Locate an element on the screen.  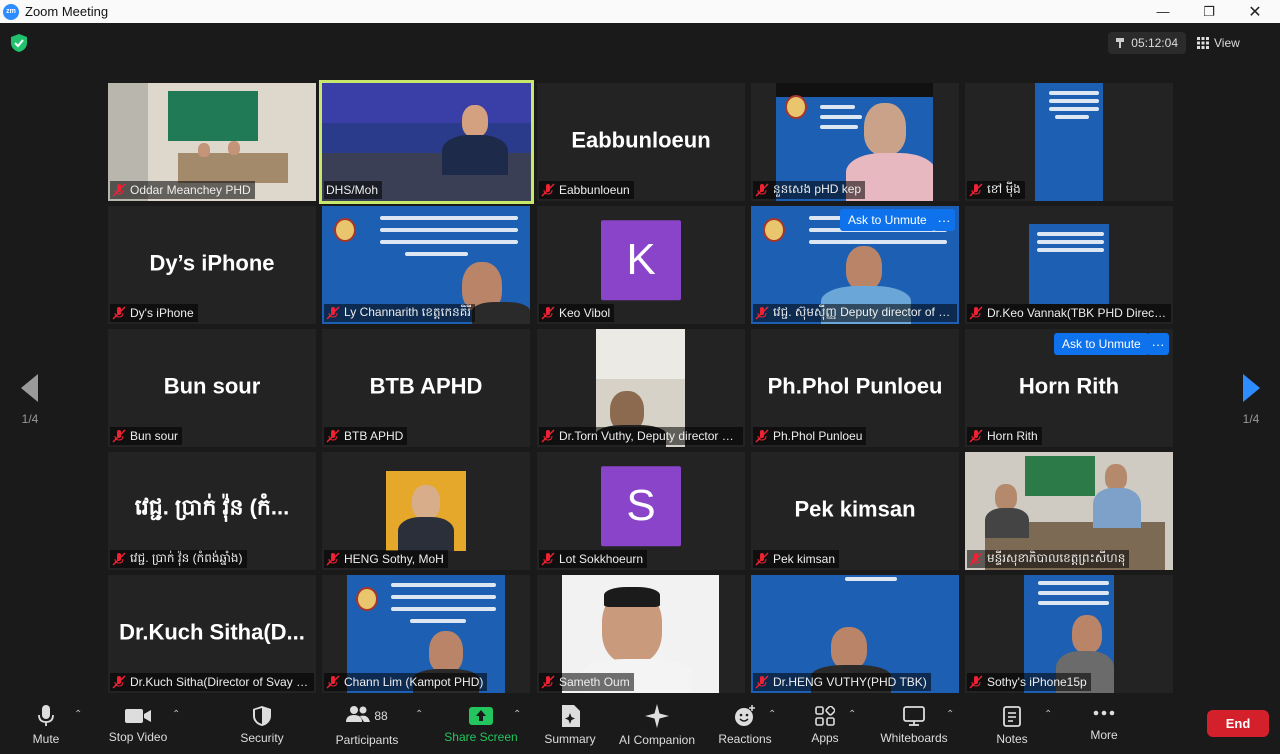
video-tile: Eabbunloeun Eabbunloeun is located at coordinates (641, 142).